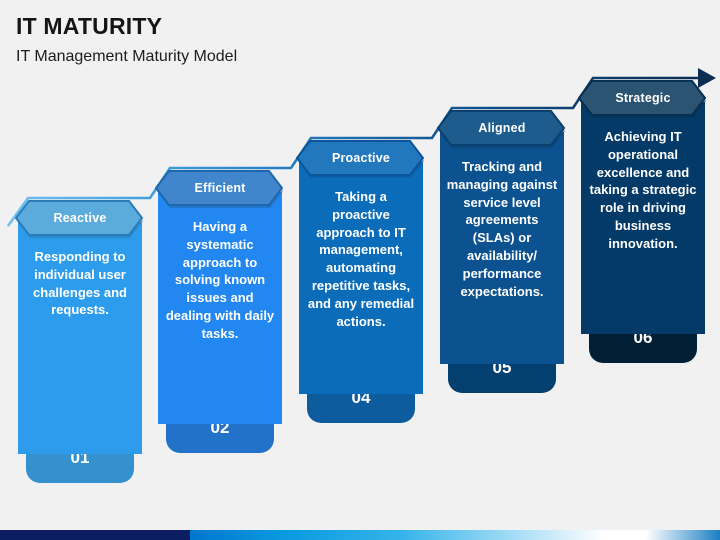  I want to click on stage-badge-strategic: Strategic, so click(643, 100).